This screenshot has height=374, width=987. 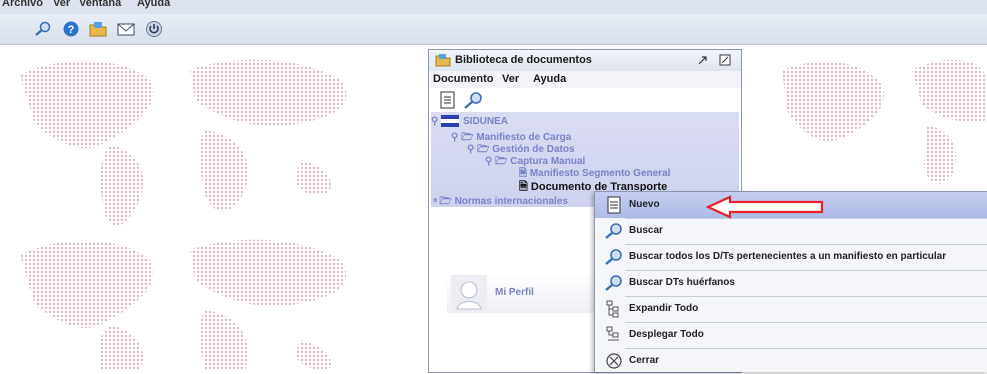 What do you see at coordinates (791, 309) in the screenshot?
I see `context-item-expandir-todo: Expandir Todo` at bounding box center [791, 309].